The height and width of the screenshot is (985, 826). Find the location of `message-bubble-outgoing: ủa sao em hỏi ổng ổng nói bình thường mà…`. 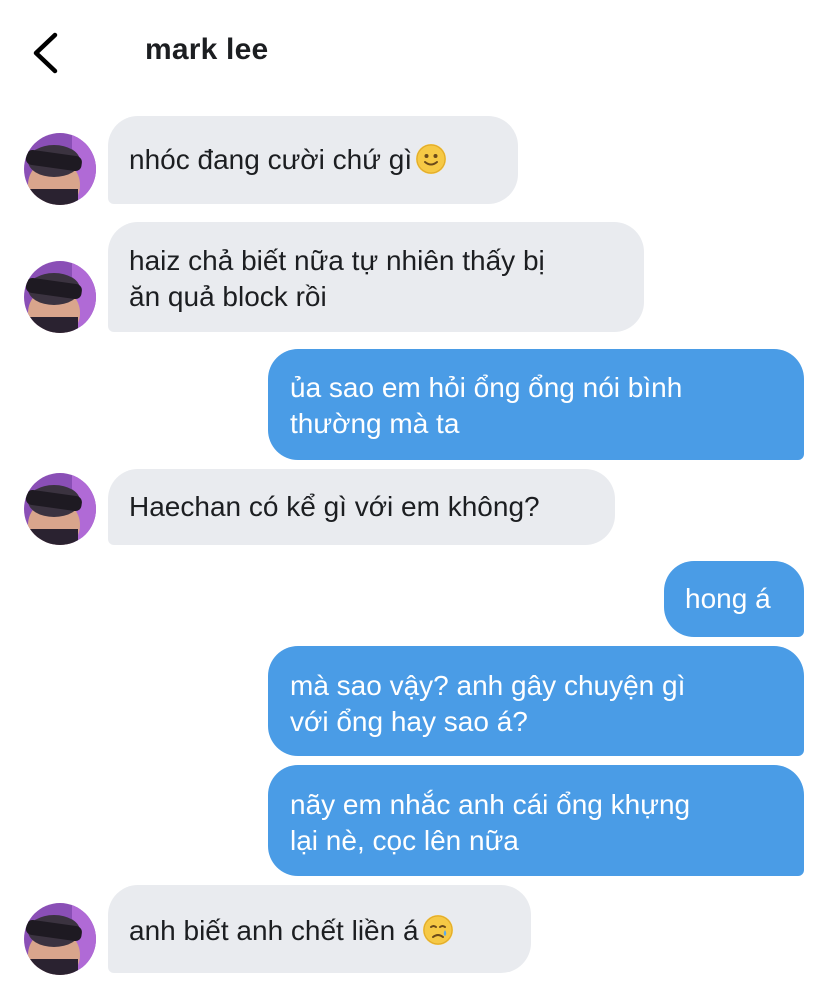

message-bubble-outgoing: ủa sao em hỏi ổng ổng nói bình thường mà… is located at coordinates (536, 404).